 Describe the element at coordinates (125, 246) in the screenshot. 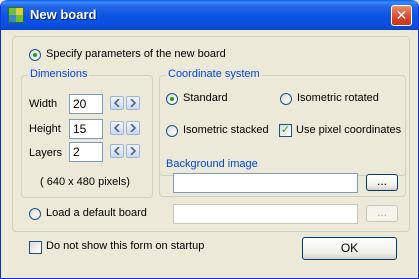

I see `do-not-show-label: Do not show this form on startup` at that location.